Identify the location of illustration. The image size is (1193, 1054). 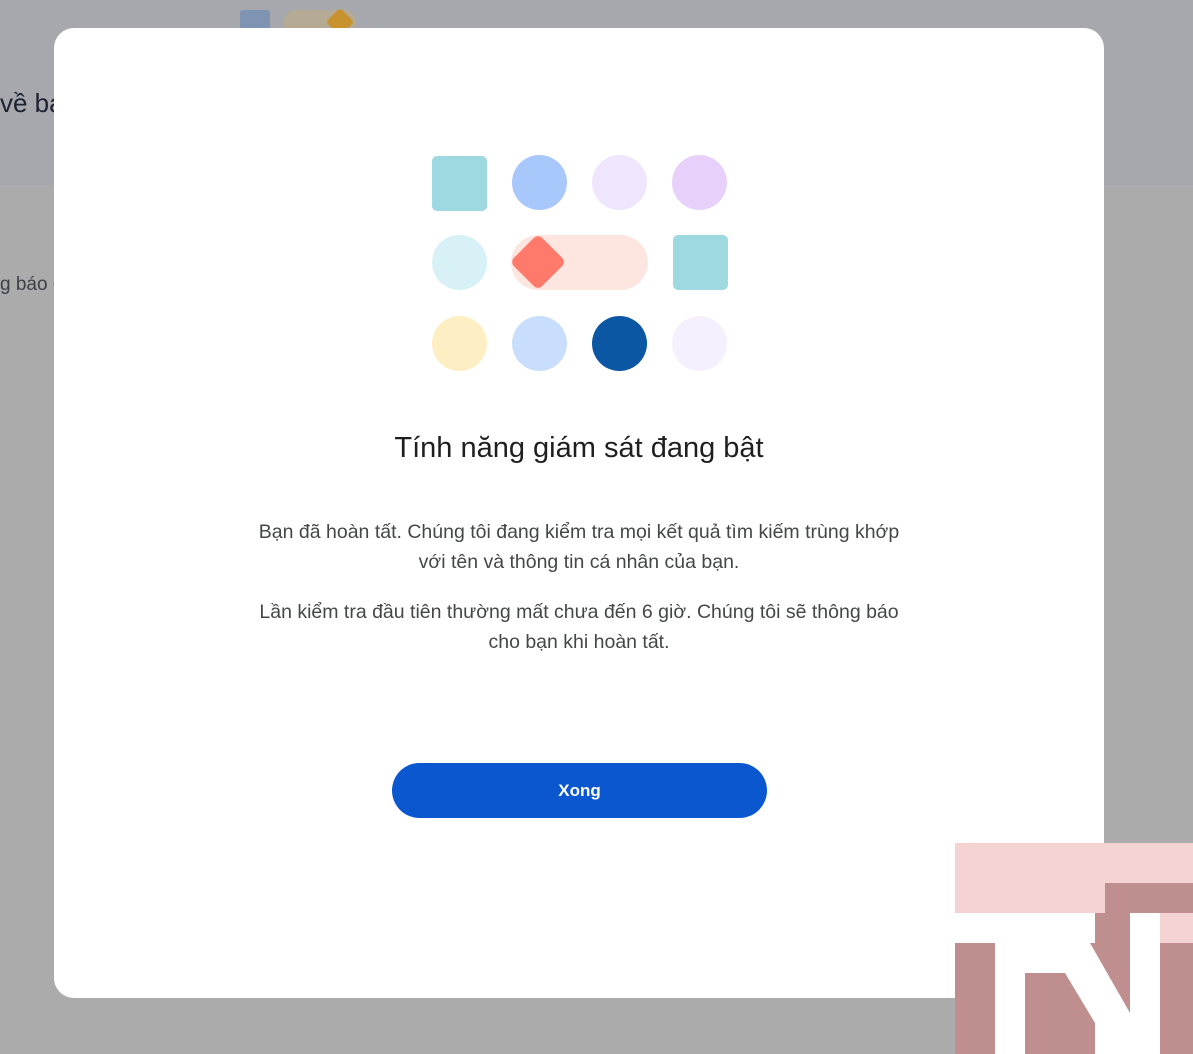
(581, 265).